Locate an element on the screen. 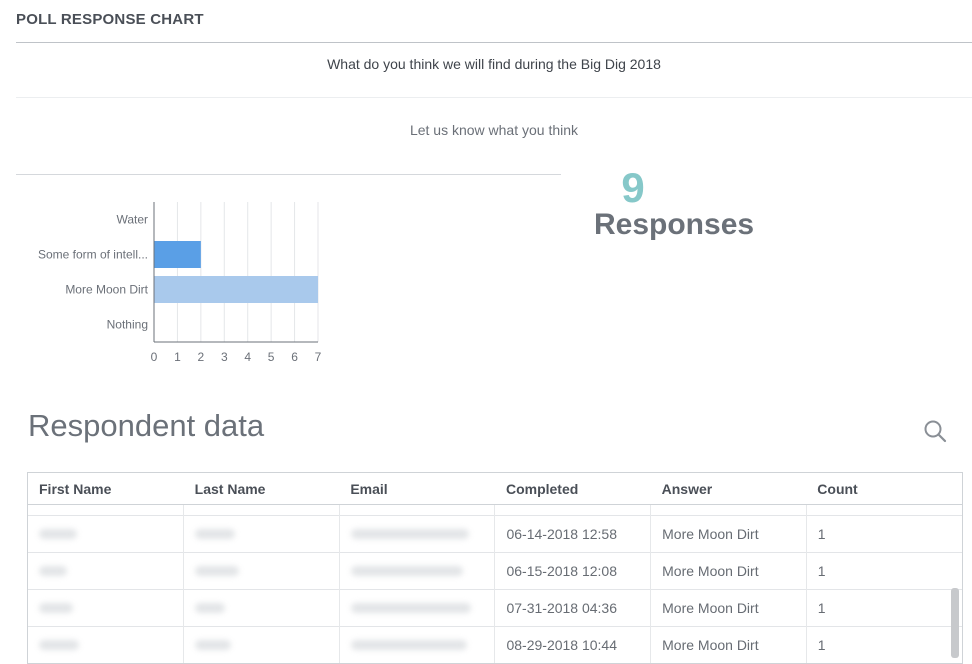 The width and height of the screenshot is (972, 664). column-header: Completed is located at coordinates (572, 489).